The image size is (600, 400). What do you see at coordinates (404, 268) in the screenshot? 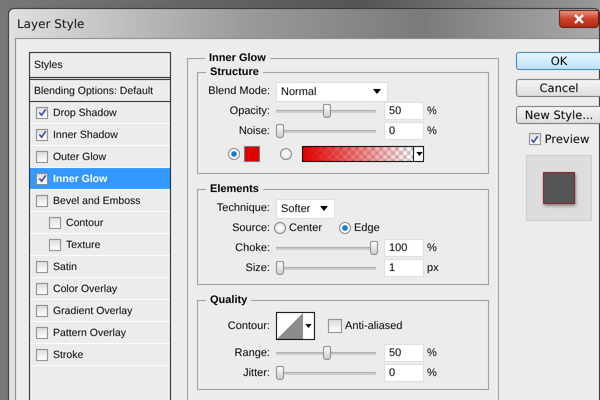
I see `input-field: 1` at bounding box center [404, 268].